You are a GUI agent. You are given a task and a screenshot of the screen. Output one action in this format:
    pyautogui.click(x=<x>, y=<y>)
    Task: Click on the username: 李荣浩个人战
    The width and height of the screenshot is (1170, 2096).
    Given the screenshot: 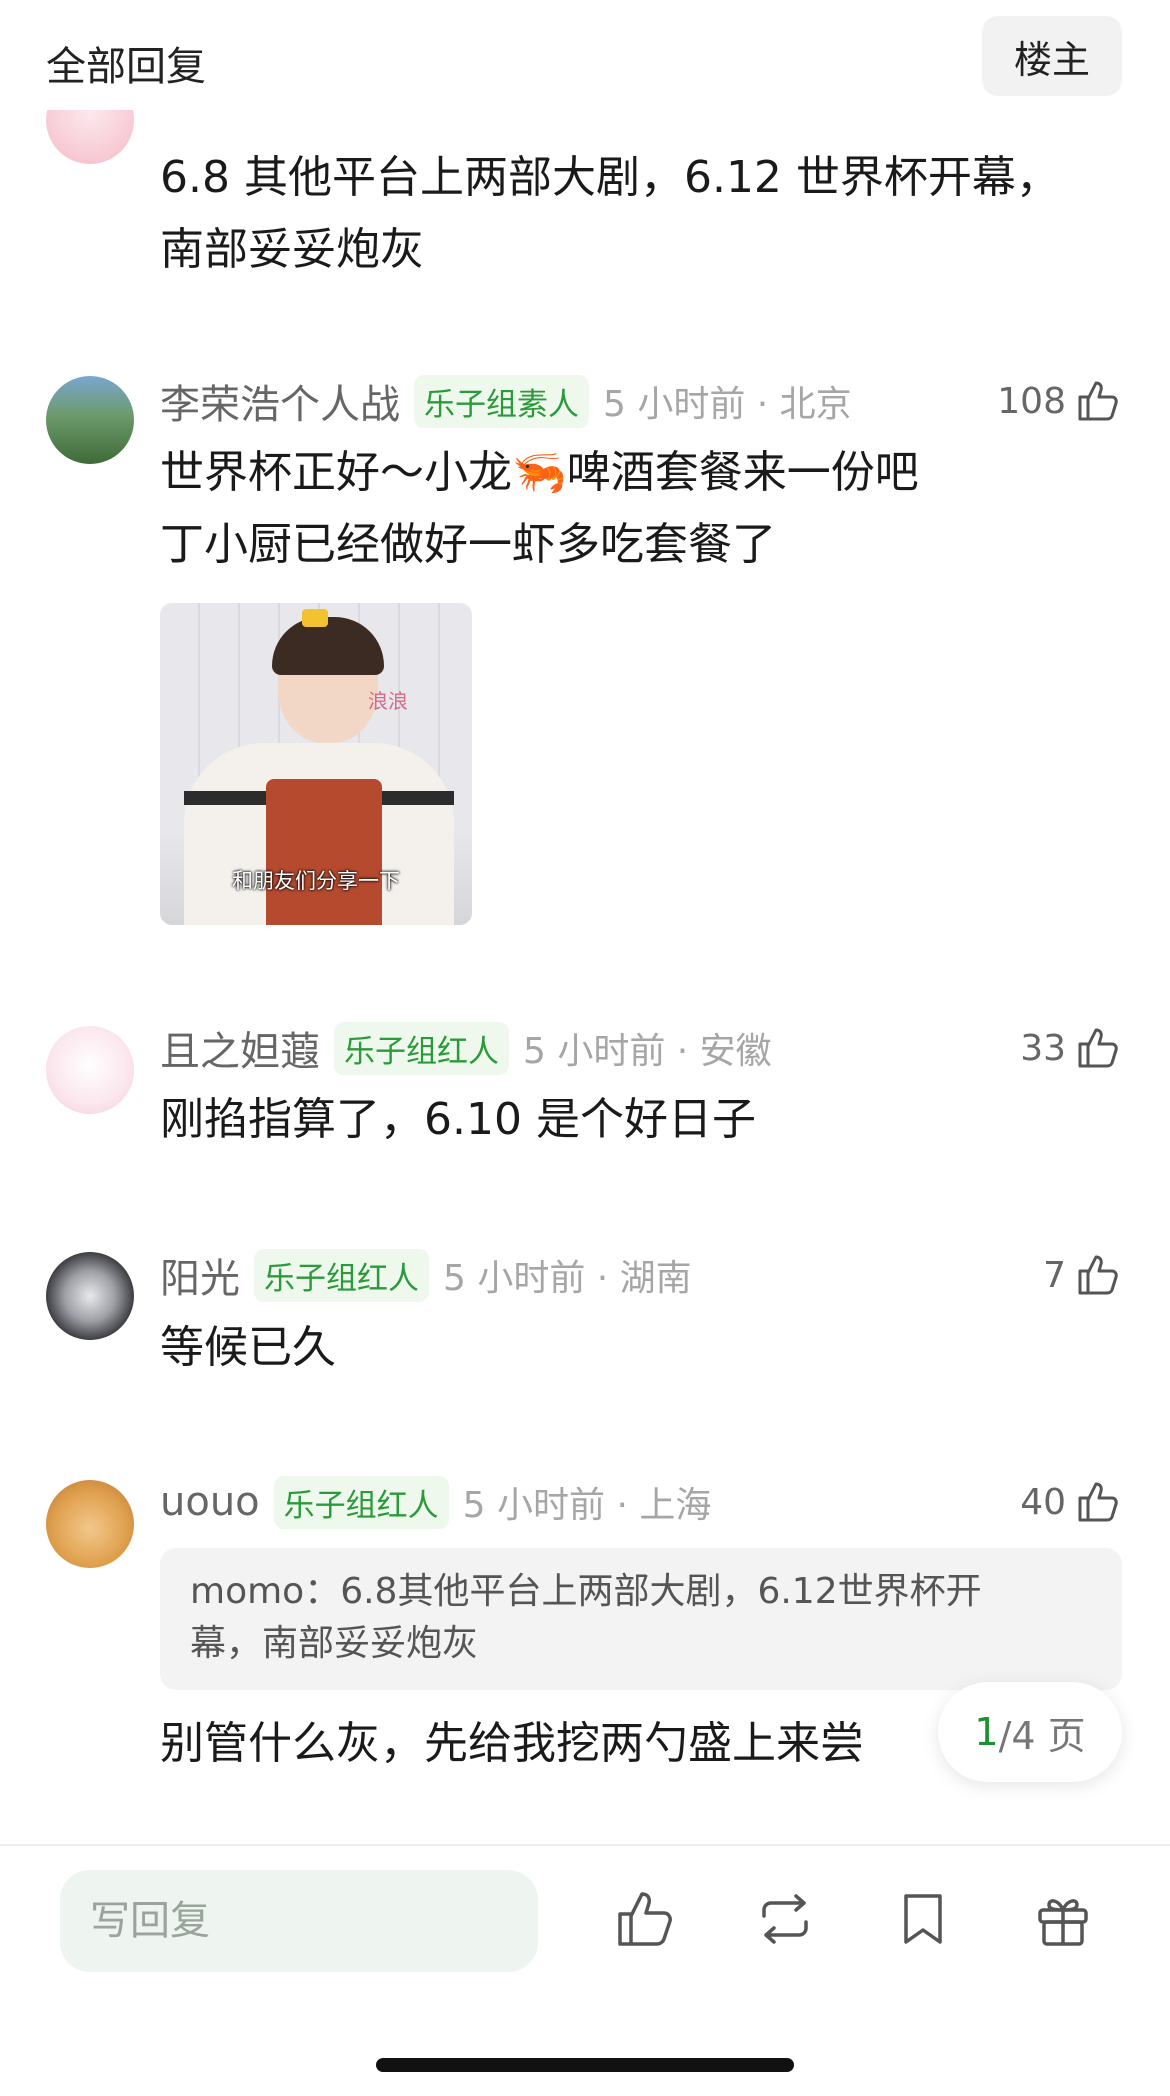 What is the action you would take?
    pyautogui.click(x=280, y=401)
    